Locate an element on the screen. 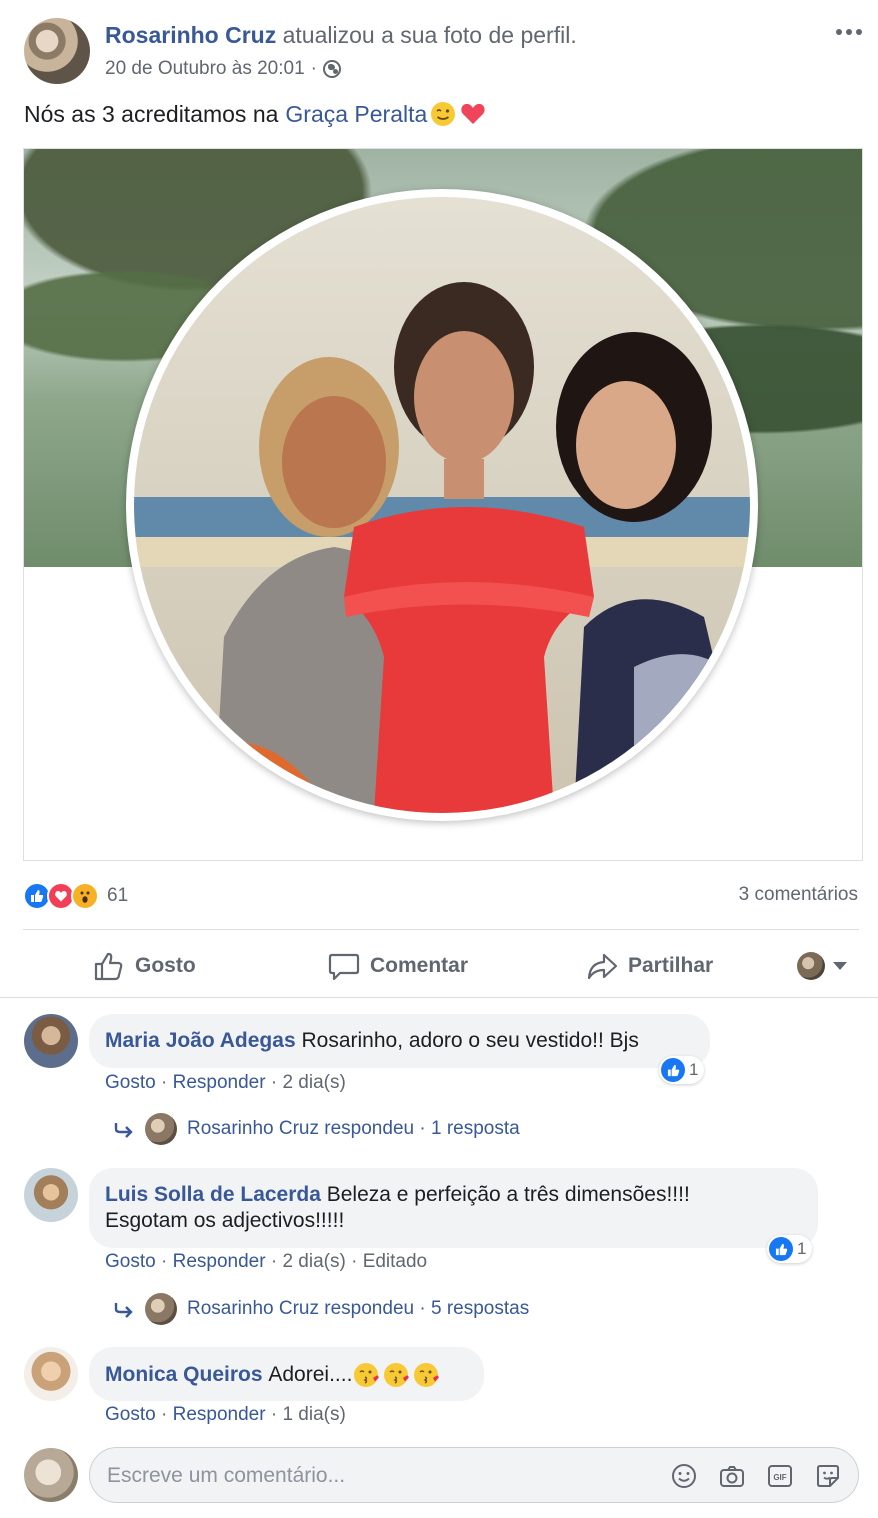 This screenshot has height=1518, width=878. gif-icon: GIF is located at coordinates (780, 1476).